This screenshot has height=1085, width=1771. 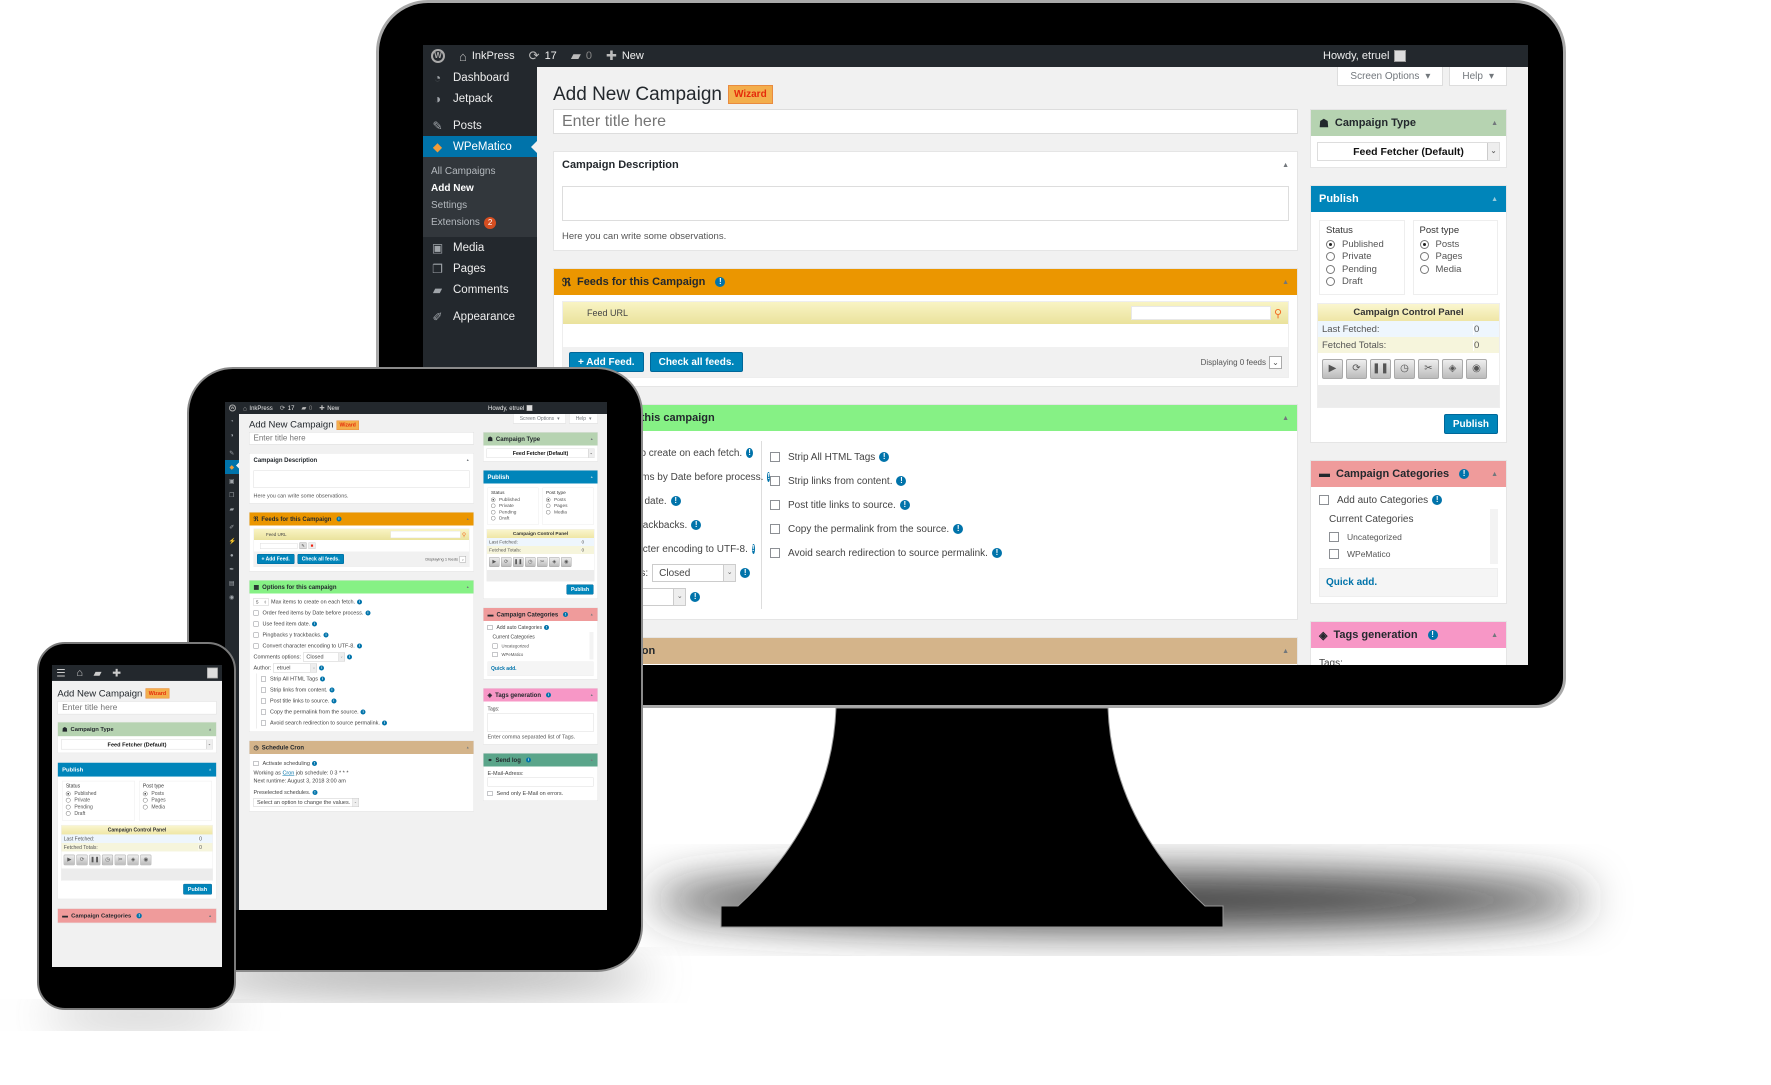 What do you see at coordinates (696, 362) in the screenshot?
I see `check-all-feeds-button: Check all feeds.` at bounding box center [696, 362].